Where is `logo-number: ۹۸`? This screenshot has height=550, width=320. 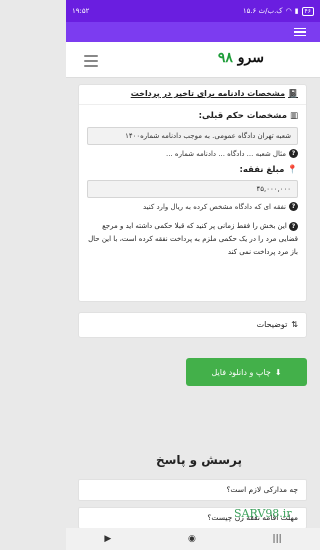
logo-number: ۹۸ is located at coordinates (225, 58).